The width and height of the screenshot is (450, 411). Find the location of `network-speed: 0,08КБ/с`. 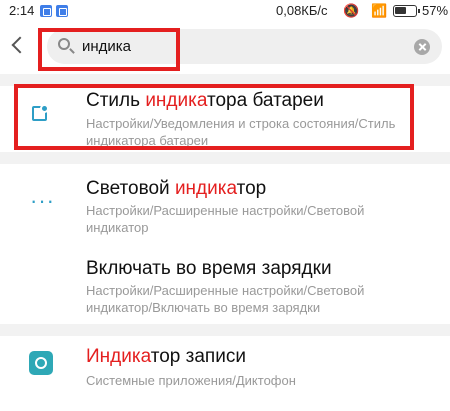

network-speed: 0,08КБ/с is located at coordinates (302, 10).